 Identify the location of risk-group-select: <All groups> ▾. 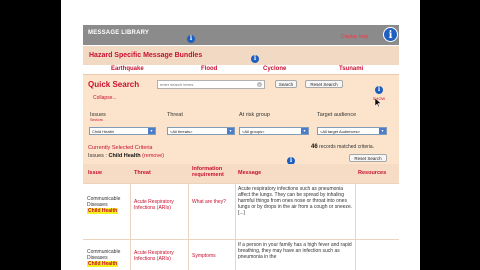
(274, 131).